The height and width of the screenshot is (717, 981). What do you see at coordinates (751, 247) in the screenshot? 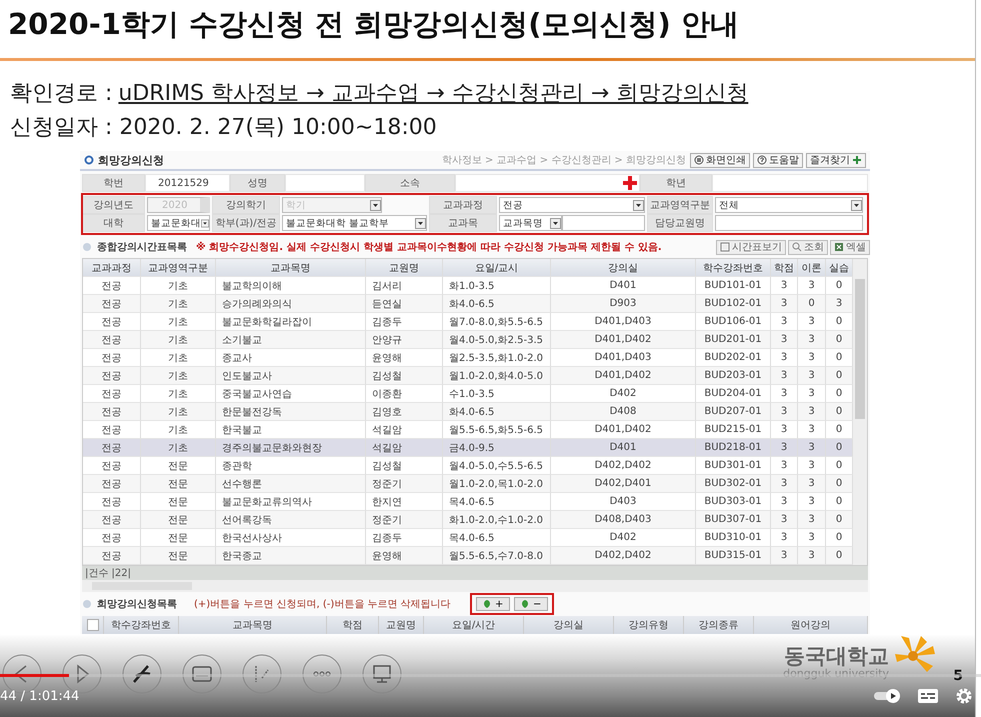
I see `list-button: 시간표보기` at bounding box center [751, 247].